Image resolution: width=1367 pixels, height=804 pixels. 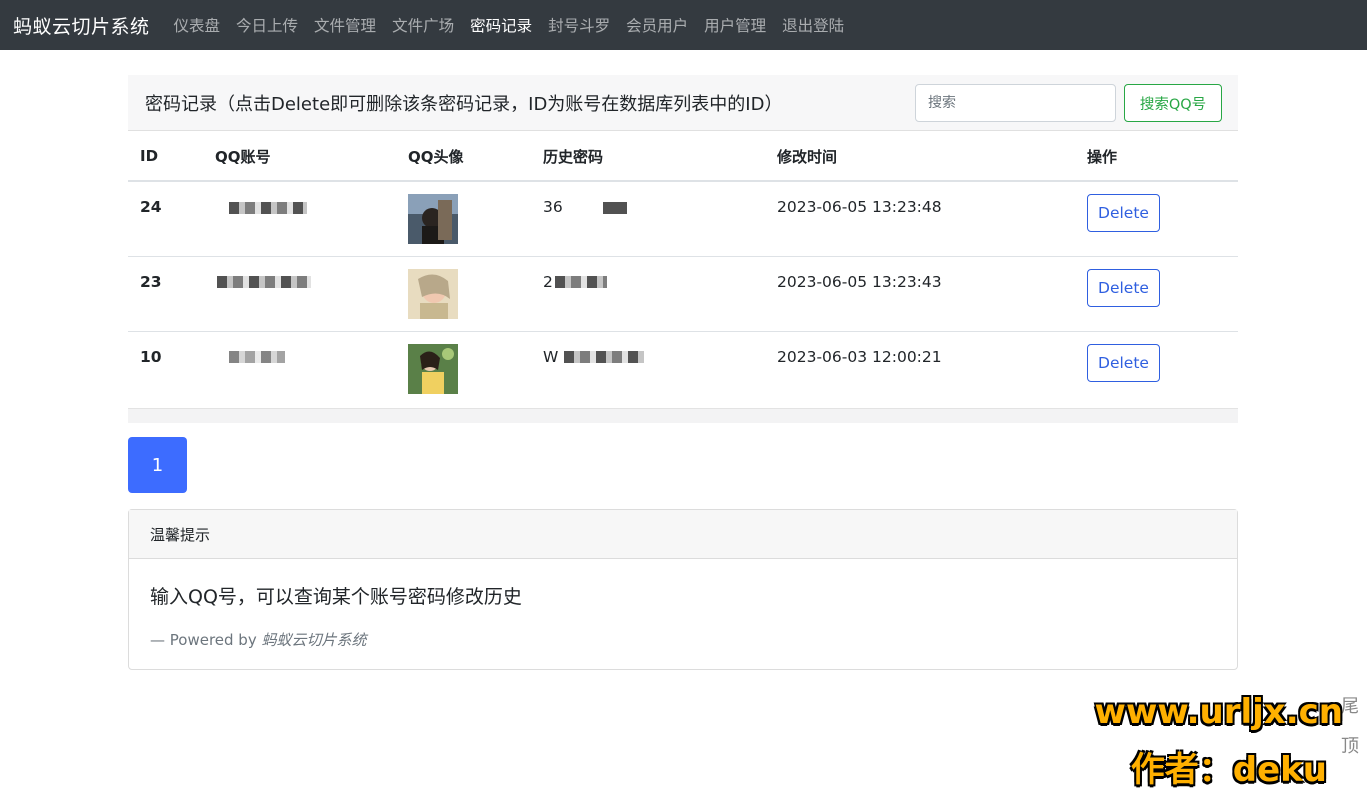 I want to click on search-input, so click(x=1015, y=103).